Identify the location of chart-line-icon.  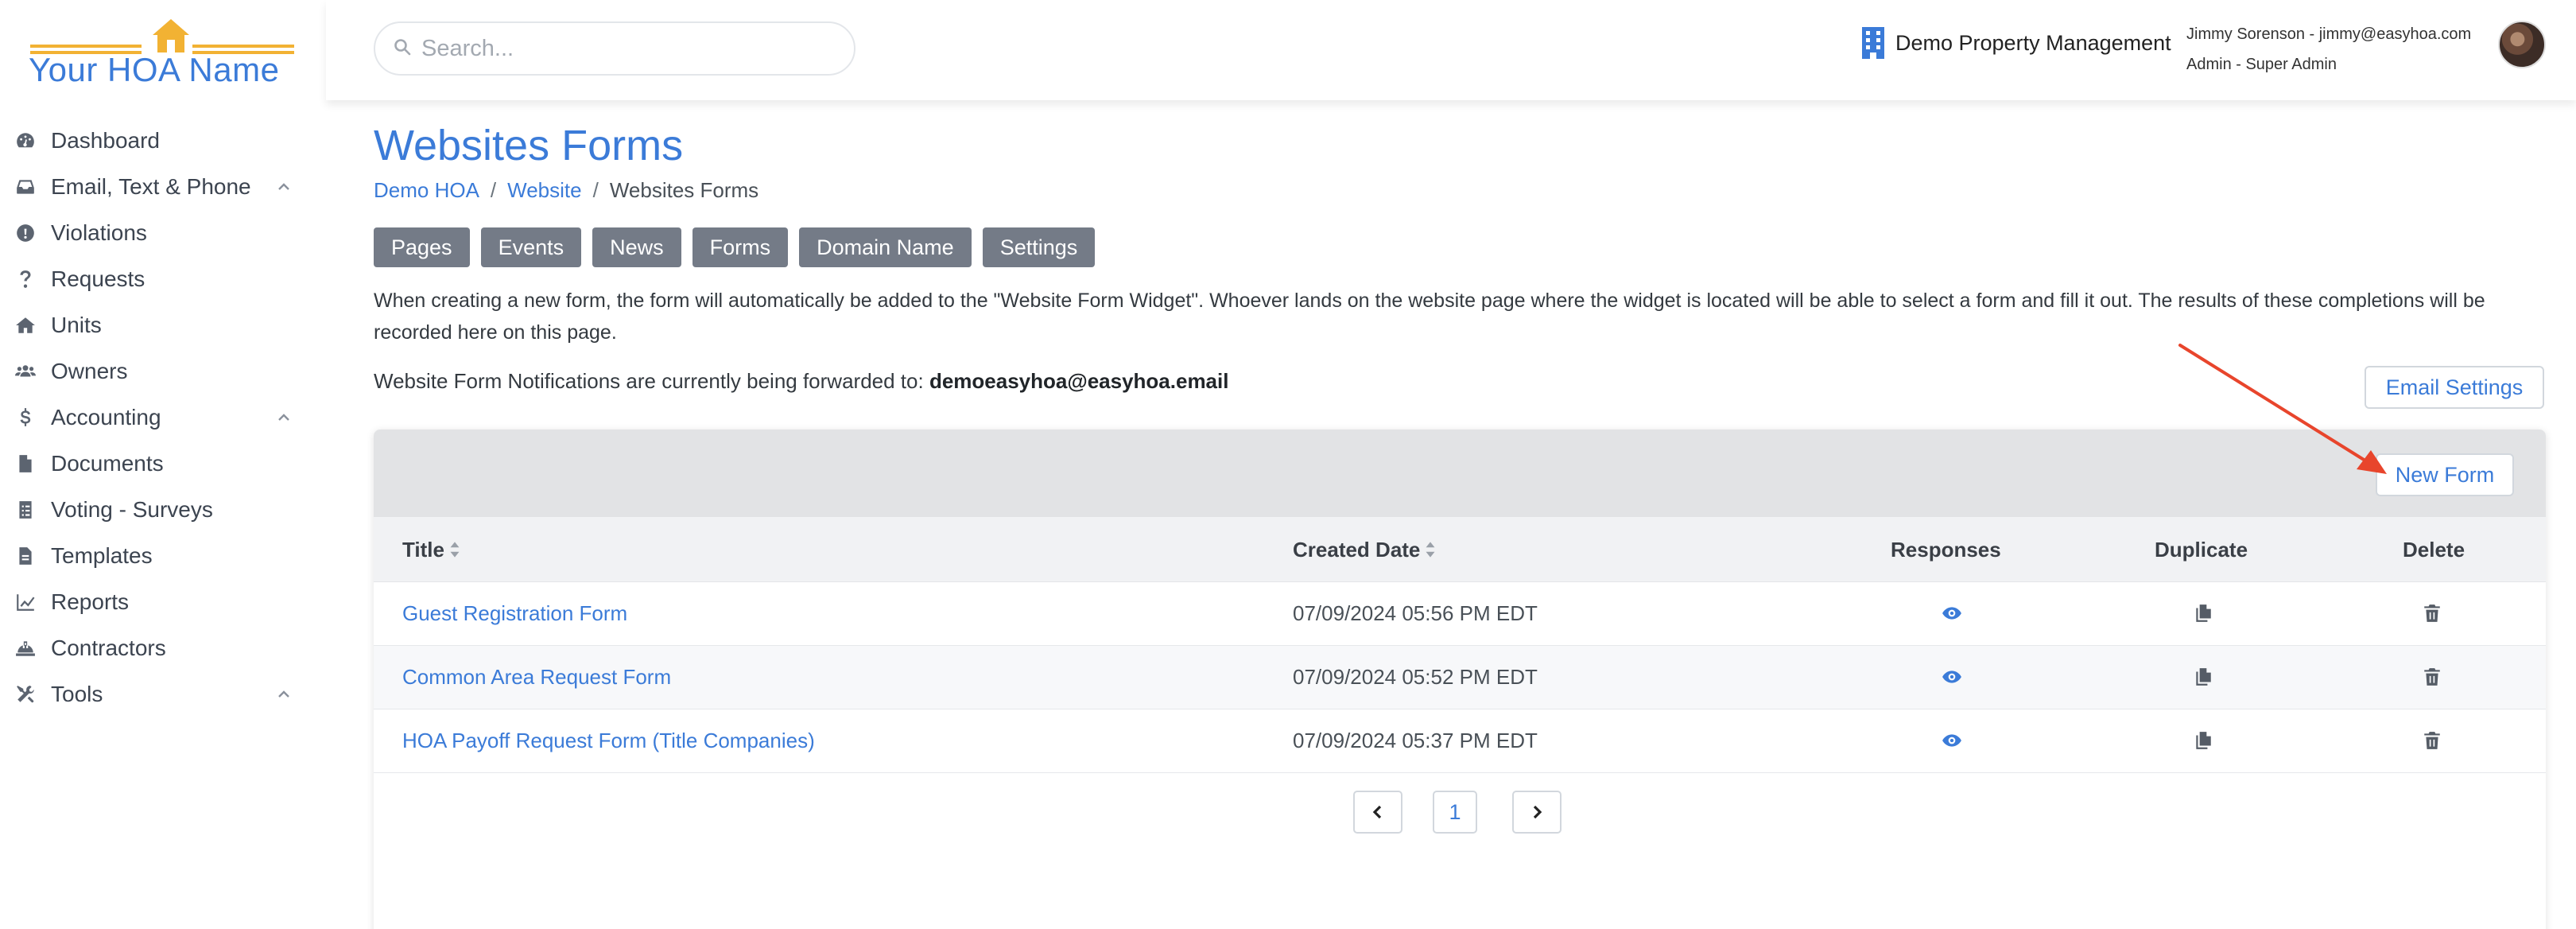
(25, 602).